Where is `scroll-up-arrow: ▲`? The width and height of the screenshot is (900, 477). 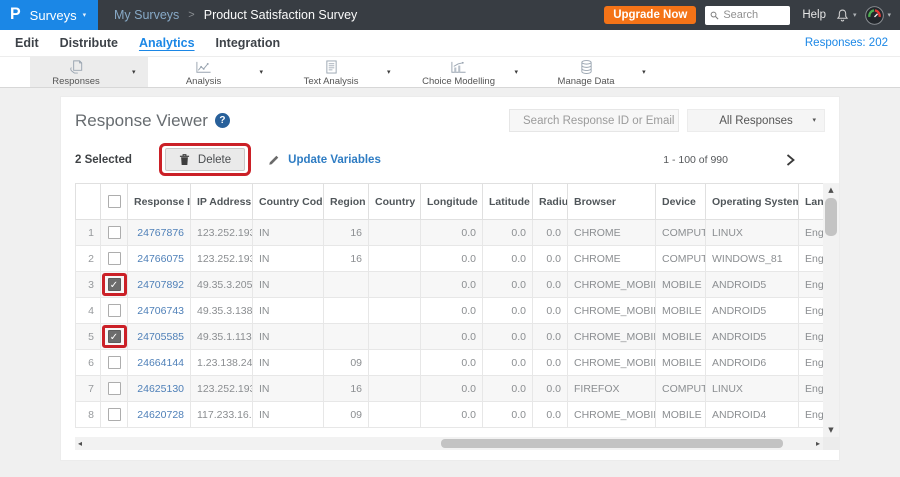
scroll-up-arrow: ▲ is located at coordinates (831, 190).